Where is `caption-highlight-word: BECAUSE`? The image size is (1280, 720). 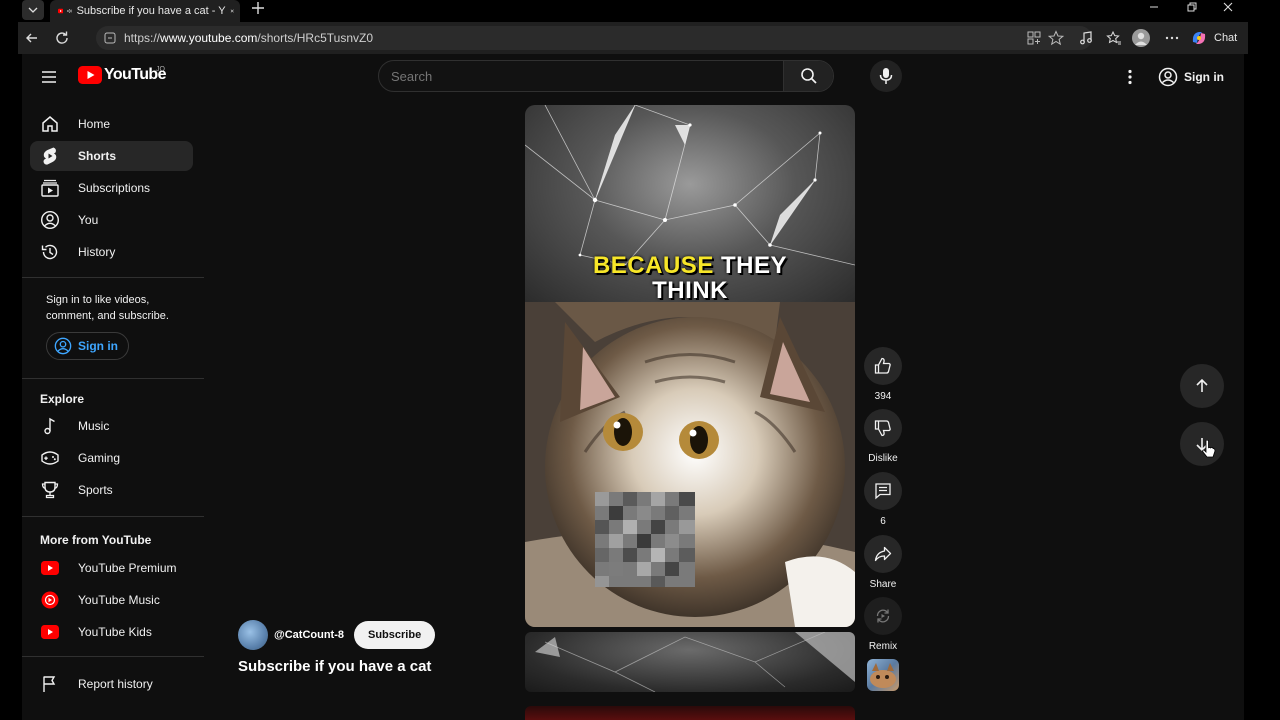
caption-highlight-word: BECAUSE is located at coordinates (653, 265).